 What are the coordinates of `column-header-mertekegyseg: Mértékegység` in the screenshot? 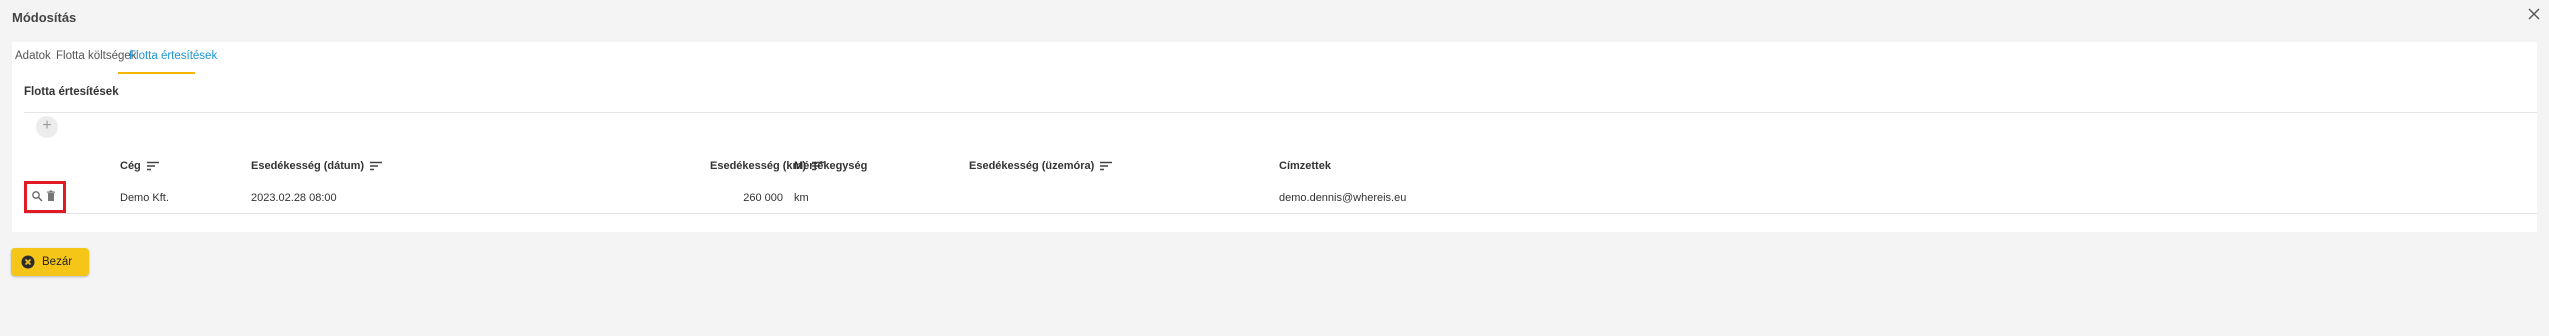 It's located at (830, 166).